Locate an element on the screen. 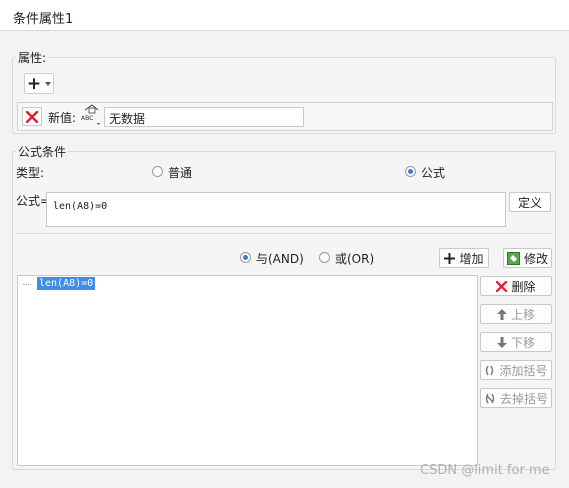 The width and height of the screenshot is (569, 488). define-button: 定义 is located at coordinates (530, 202).